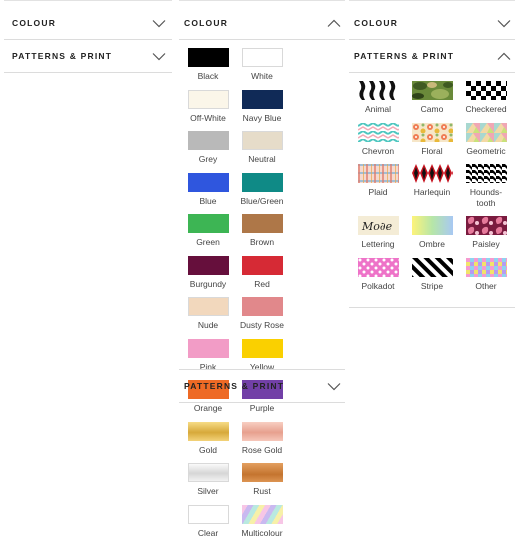 This screenshot has width=524, height=546. What do you see at coordinates (378, 286) in the screenshot?
I see `swatch-label: Polkadot` at bounding box center [378, 286].